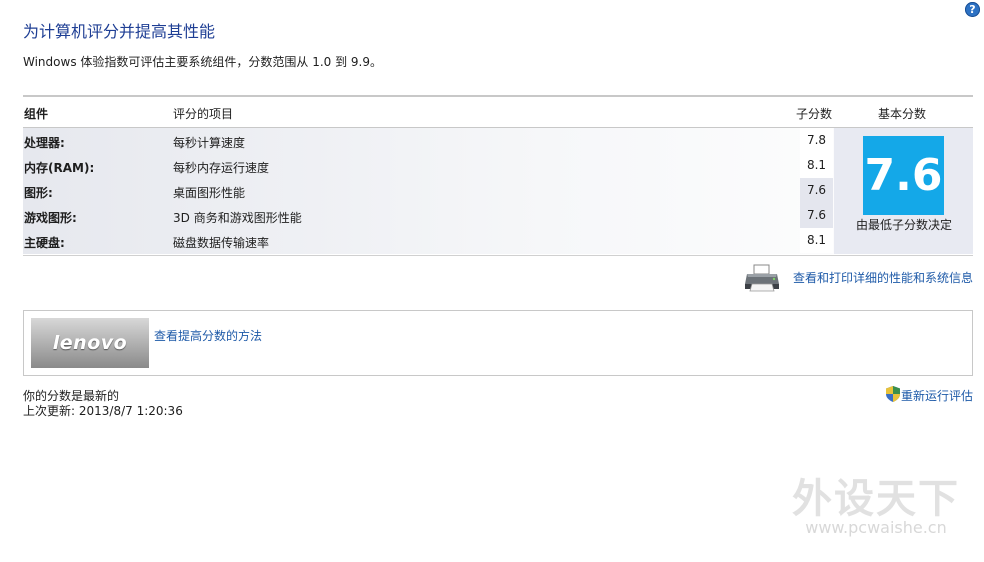 The image size is (984, 562). Describe the element at coordinates (903, 225) in the screenshot. I see `base-score-caption: 由最低子分数决定` at that location.